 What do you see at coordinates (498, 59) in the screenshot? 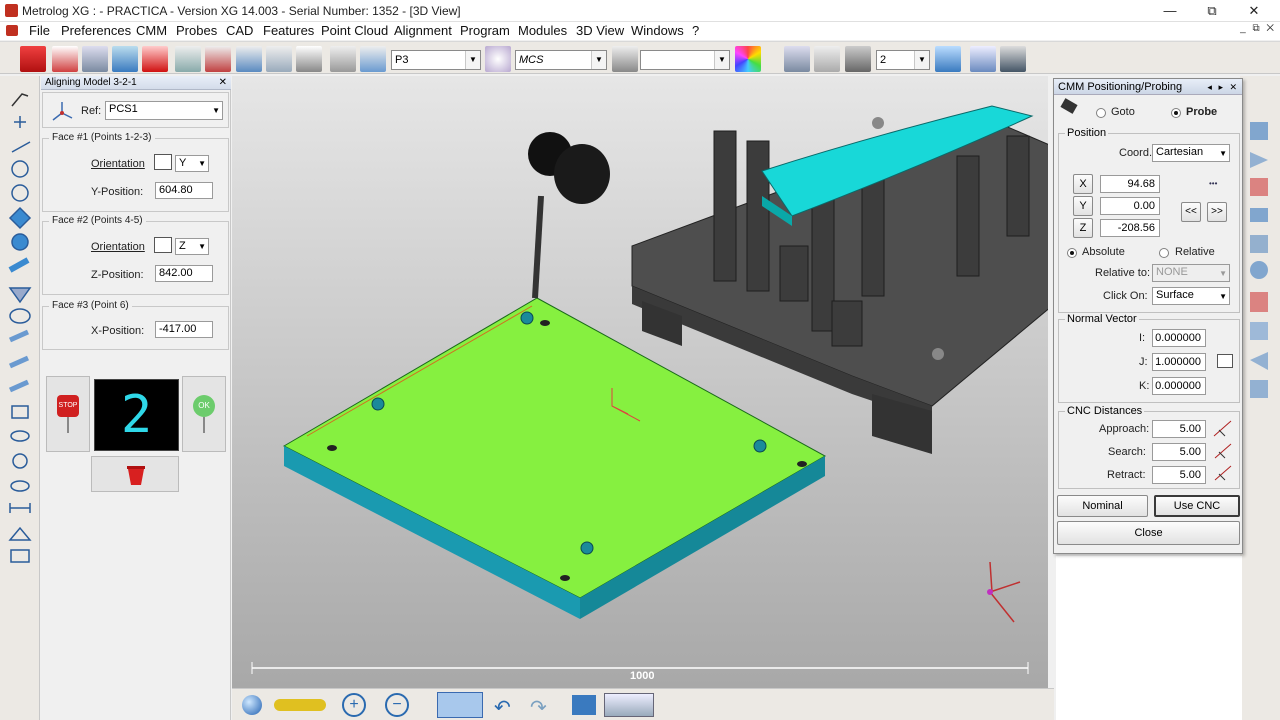
I see `gear-icon` at bounding box center [498, 59].